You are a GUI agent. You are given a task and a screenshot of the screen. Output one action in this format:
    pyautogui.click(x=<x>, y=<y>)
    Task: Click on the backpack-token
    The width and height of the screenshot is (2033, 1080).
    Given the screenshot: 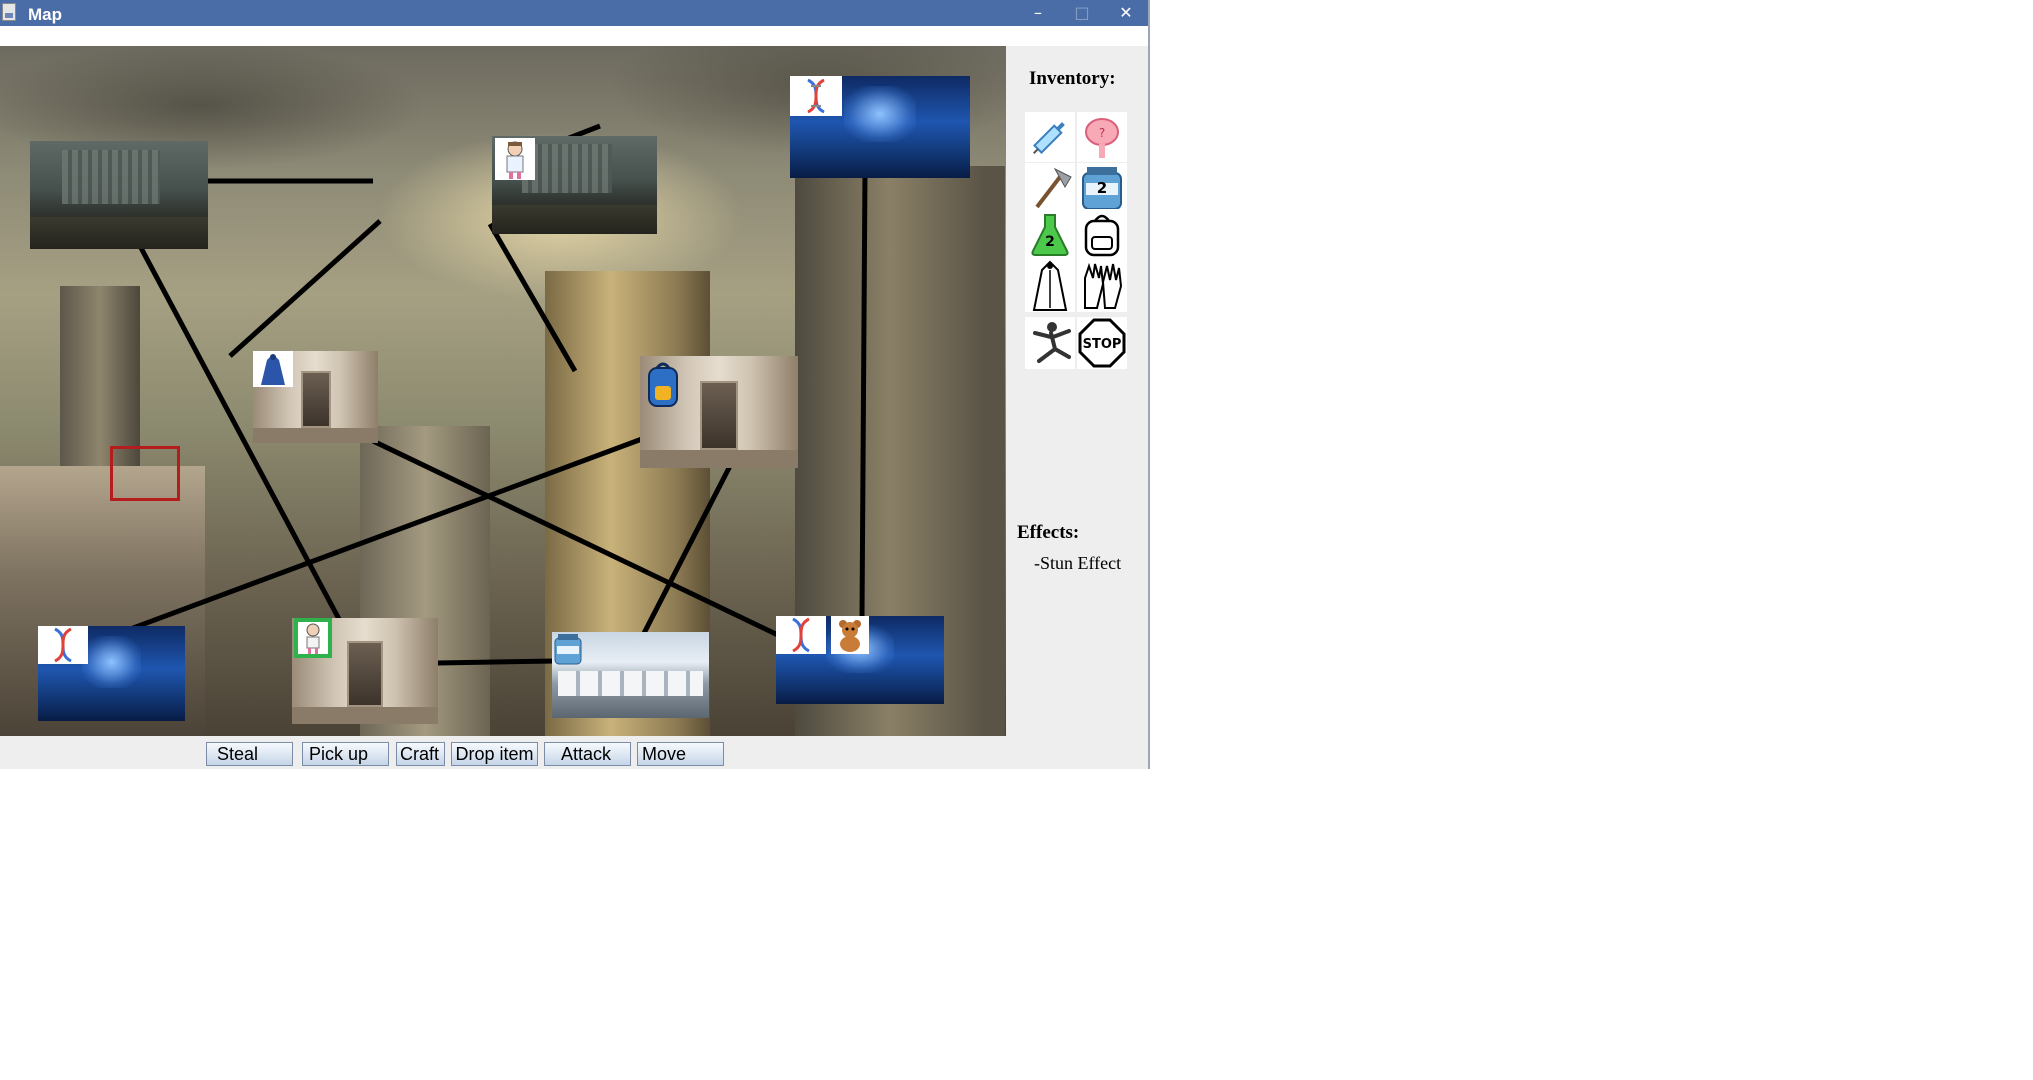 What is the action you would take?
    pyautogui.click(x=663, y=384)
    